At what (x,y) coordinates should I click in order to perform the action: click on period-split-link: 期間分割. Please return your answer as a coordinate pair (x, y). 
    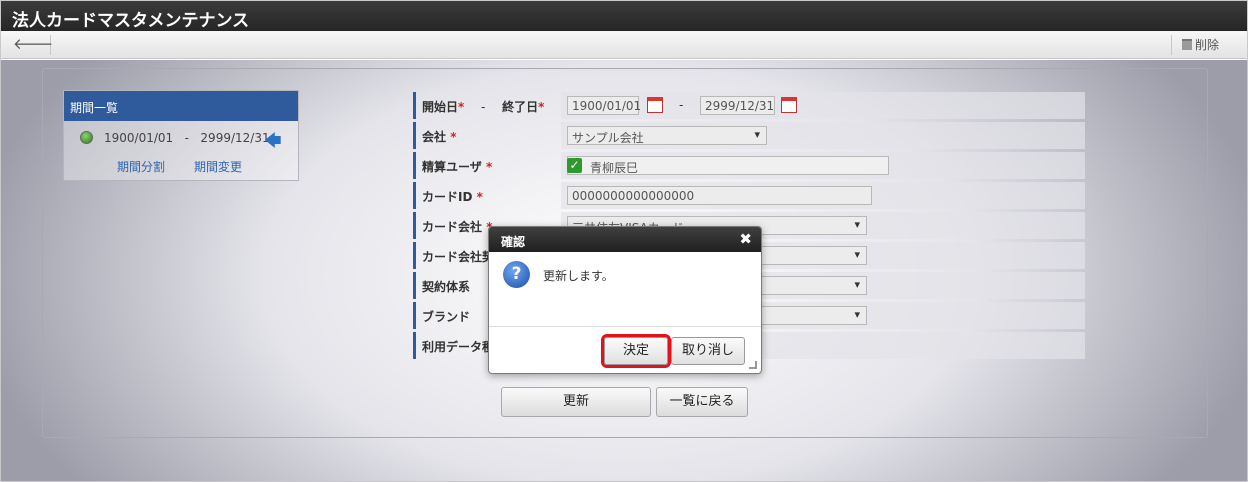
    Looking at the image, I should click on (141, 166).